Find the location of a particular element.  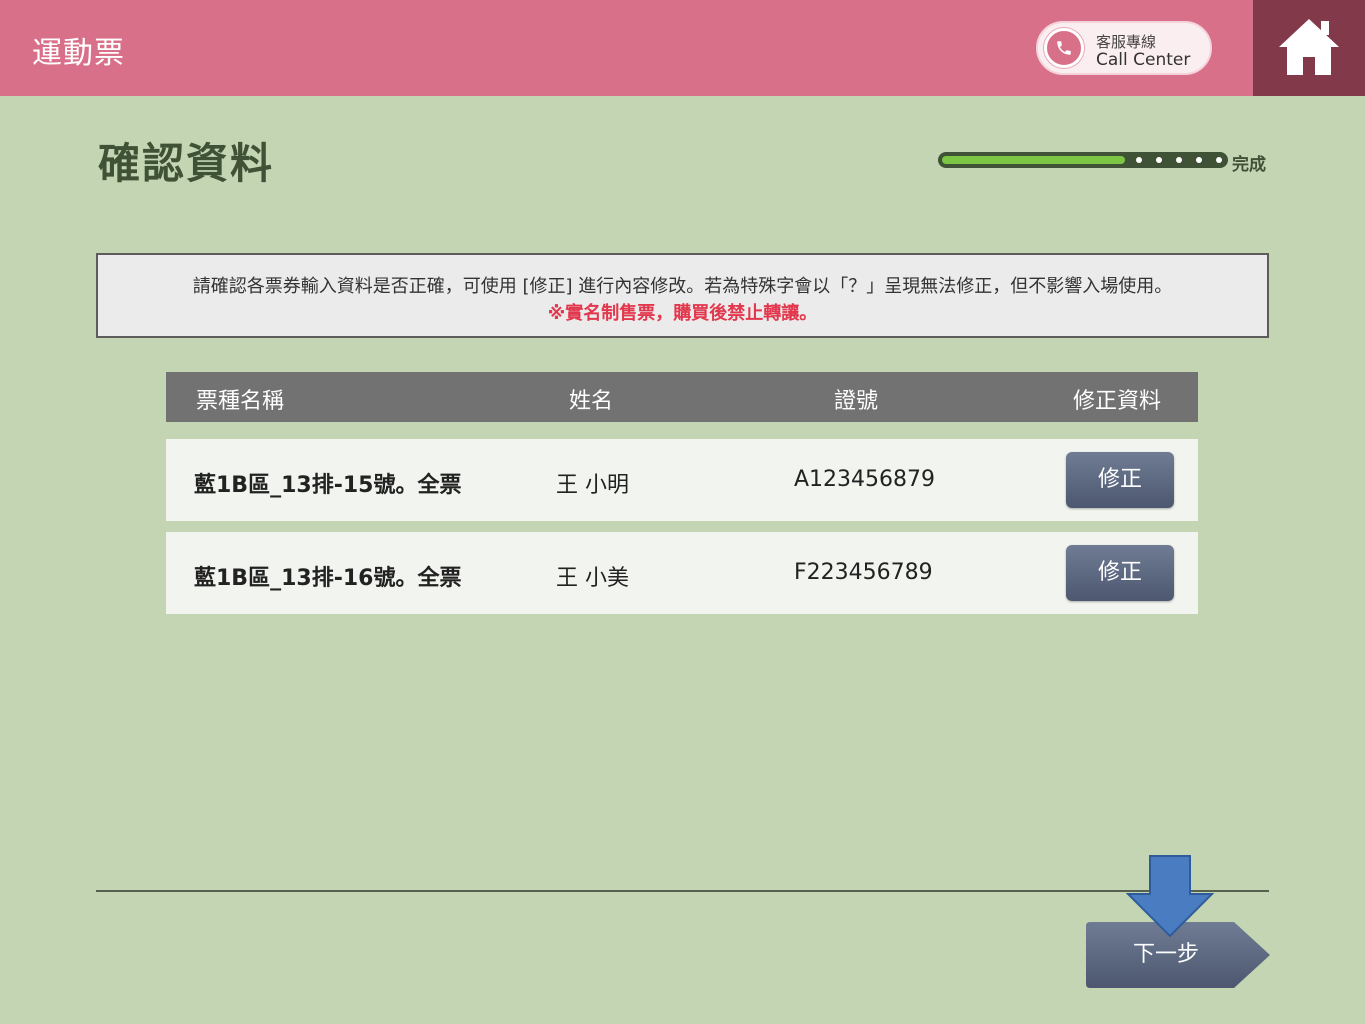

home-icon is located at coordinates (1309, 47).